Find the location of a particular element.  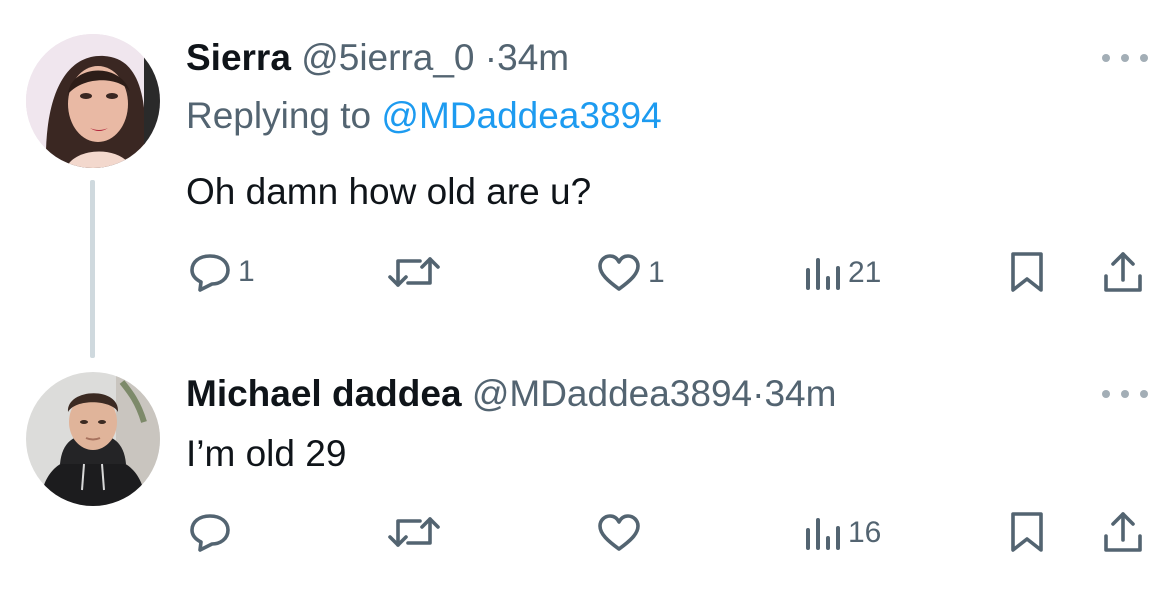

replying-to-line: Replying to @MDaddea3894 is located at coordinates (424, 116).